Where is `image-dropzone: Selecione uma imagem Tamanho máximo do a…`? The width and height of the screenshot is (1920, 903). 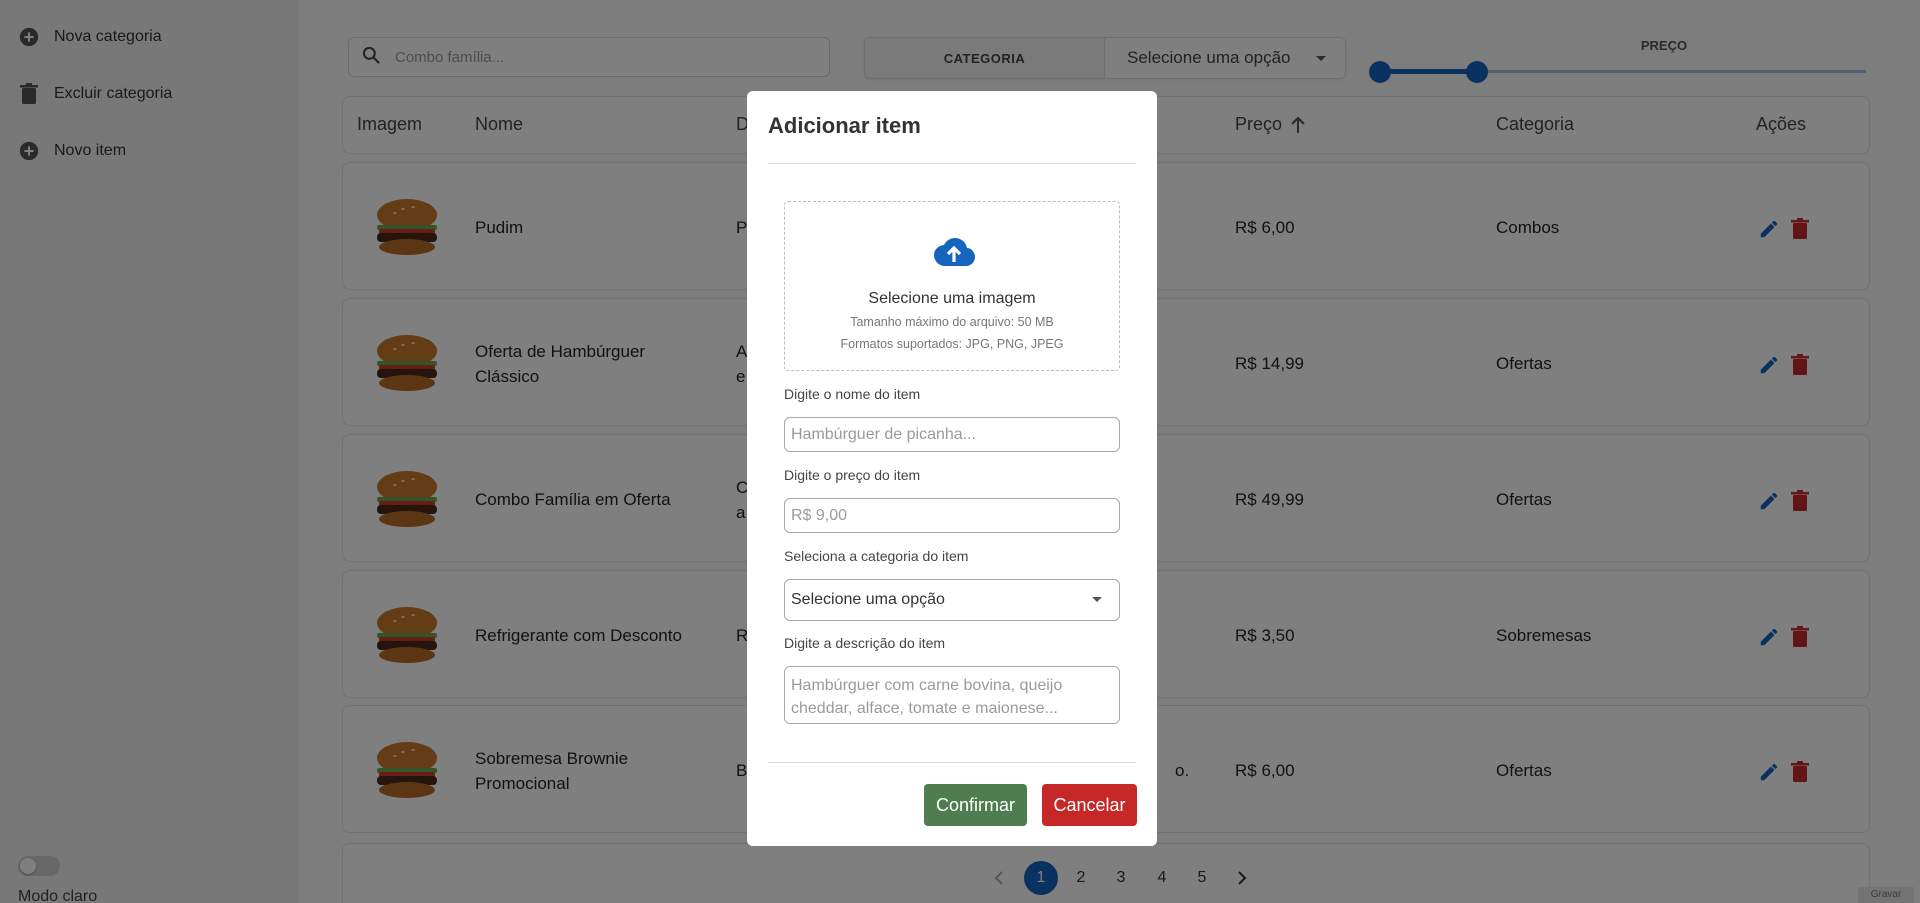
image-dropzone: Selecione uma imagem Tamanho máximo do a… is located at coordinates (952, 286).